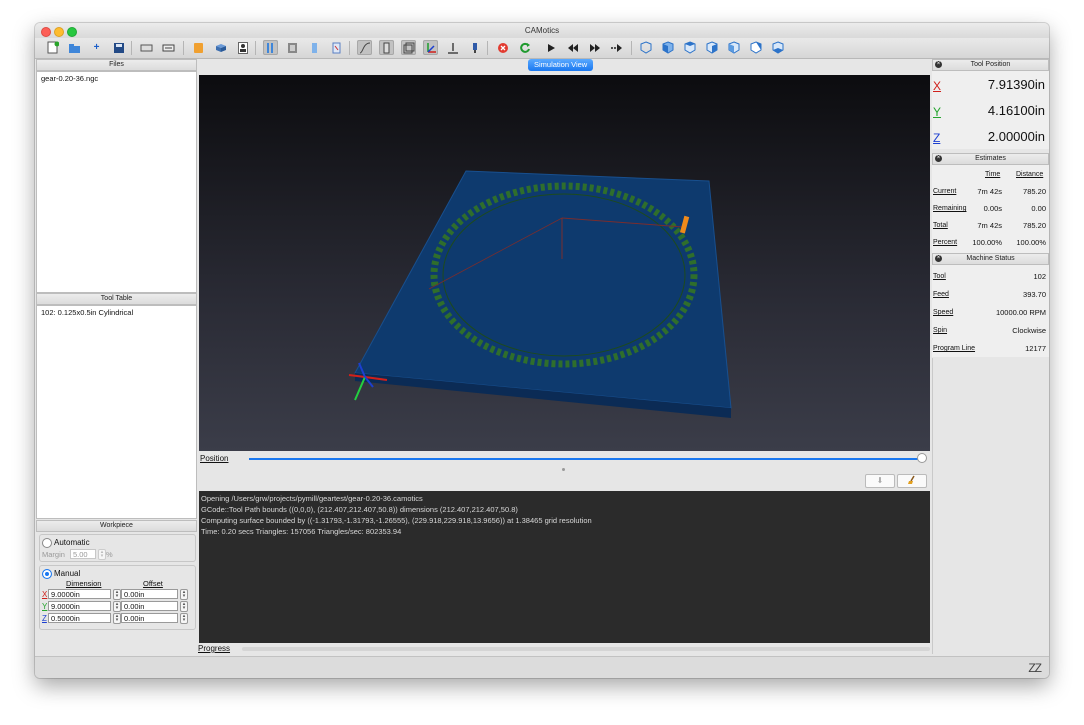  Describe the element at coordinates (87, 312) in the screenshot. I see `tool-item: 102: 0.125x0.5in Cylindrical` at that location.